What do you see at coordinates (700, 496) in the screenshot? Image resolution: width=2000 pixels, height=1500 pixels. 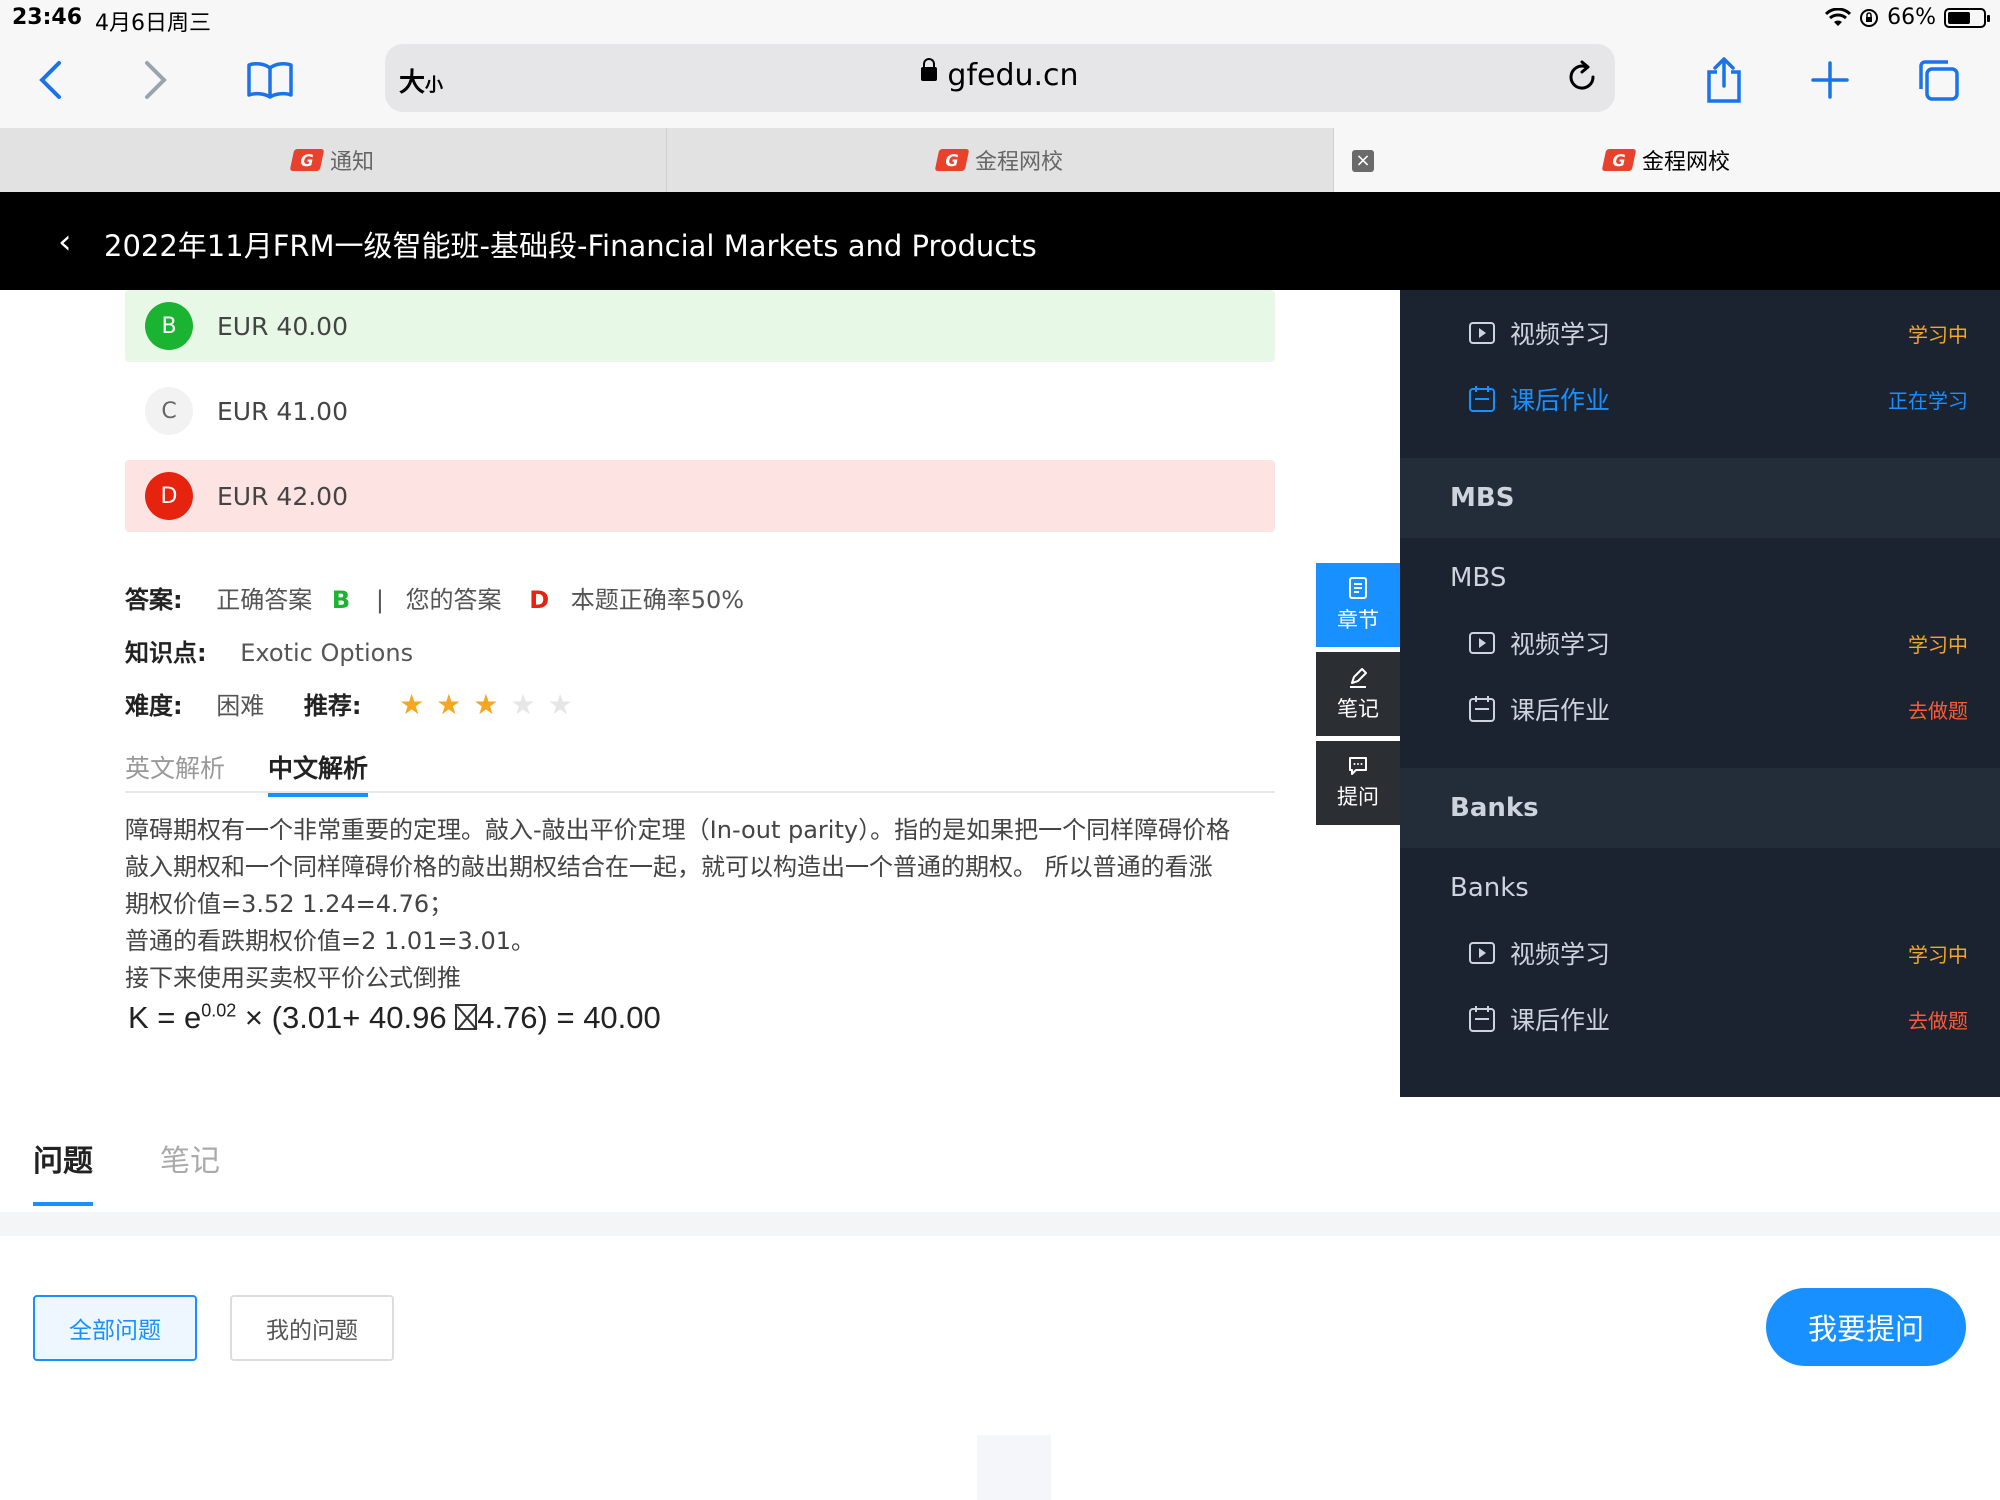 I see `option-d: D EUR 42.00` at bounding box center [700, 496].